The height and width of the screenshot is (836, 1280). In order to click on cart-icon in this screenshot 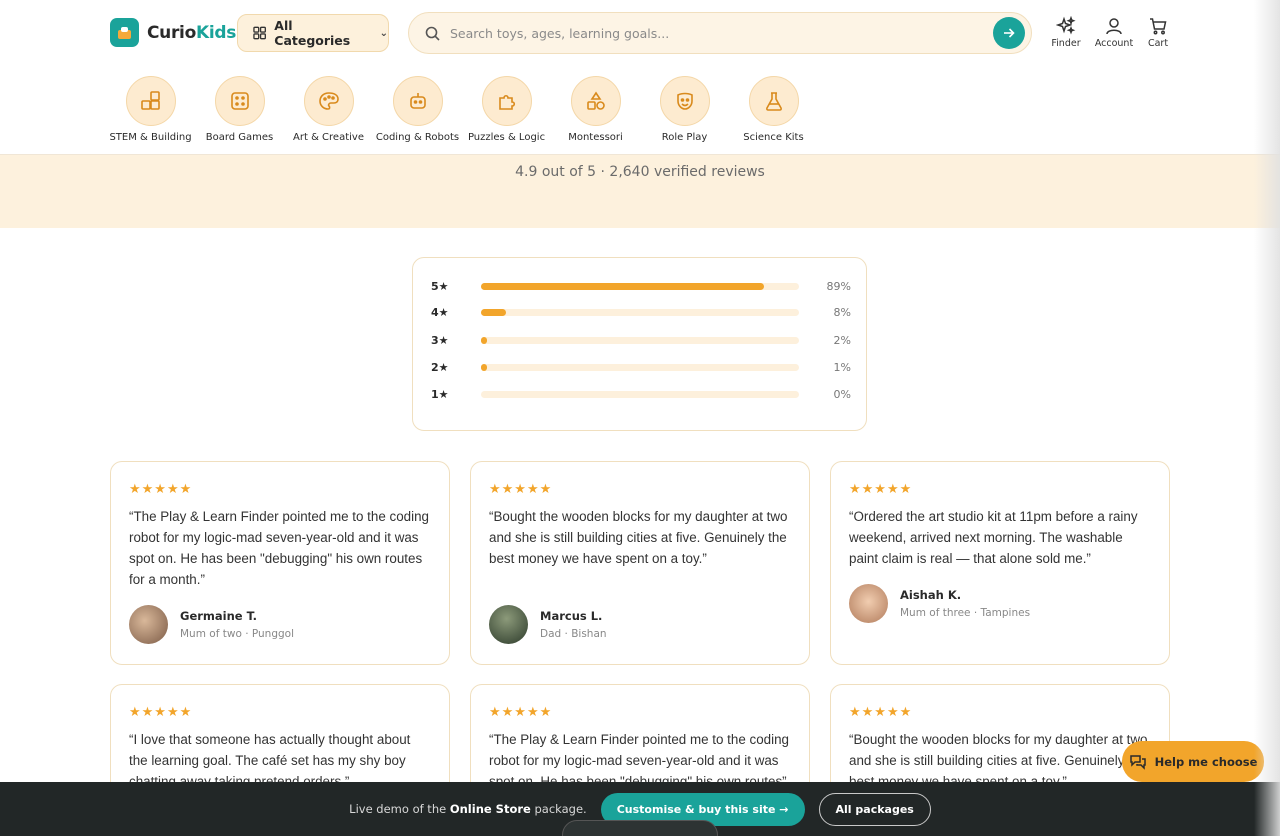, I will do `click(1158, 26)`.